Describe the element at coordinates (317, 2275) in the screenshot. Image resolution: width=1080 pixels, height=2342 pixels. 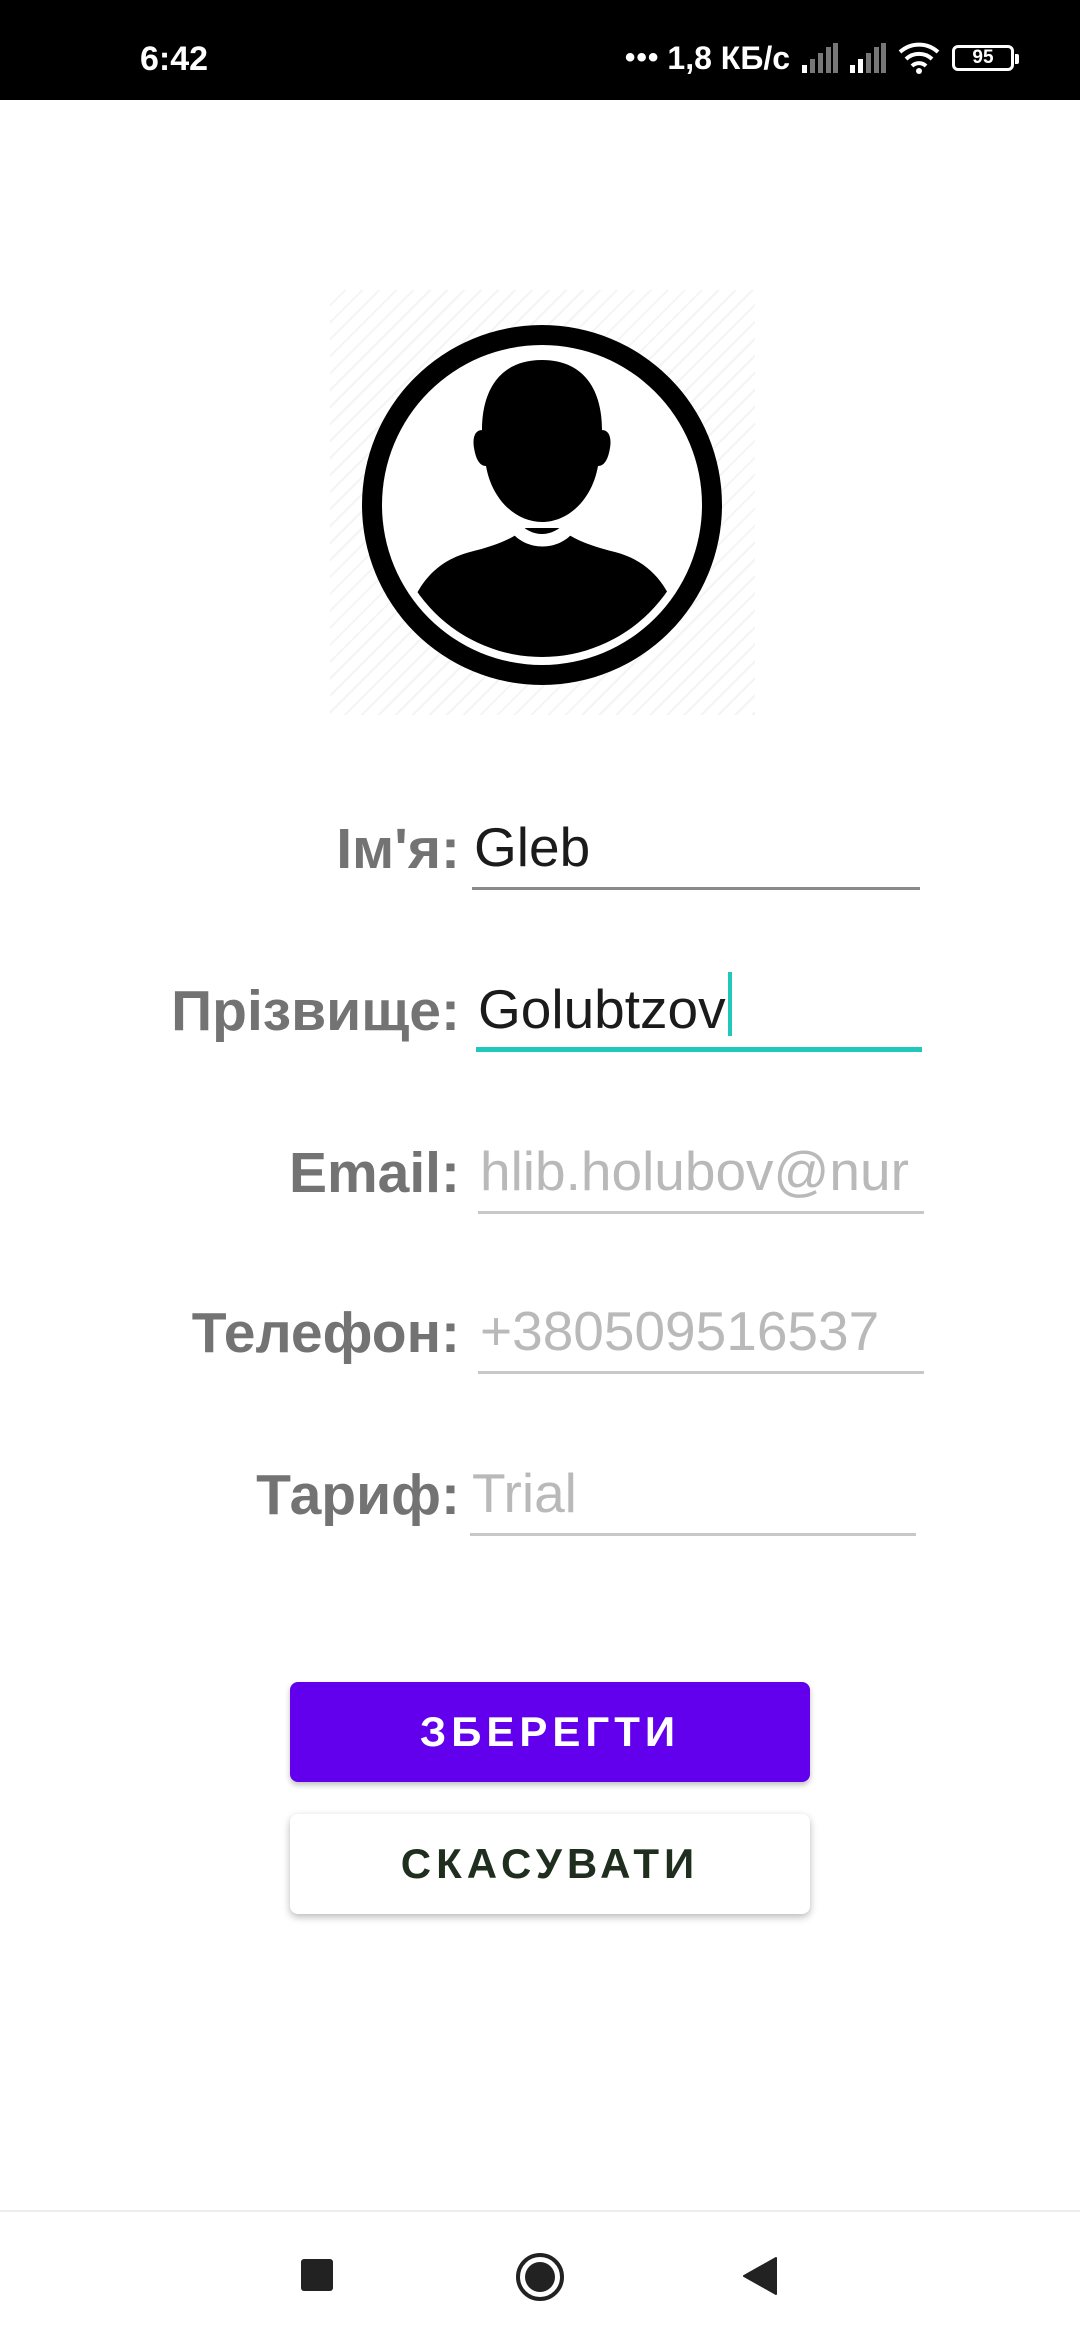
I see `square-icon` at that location.